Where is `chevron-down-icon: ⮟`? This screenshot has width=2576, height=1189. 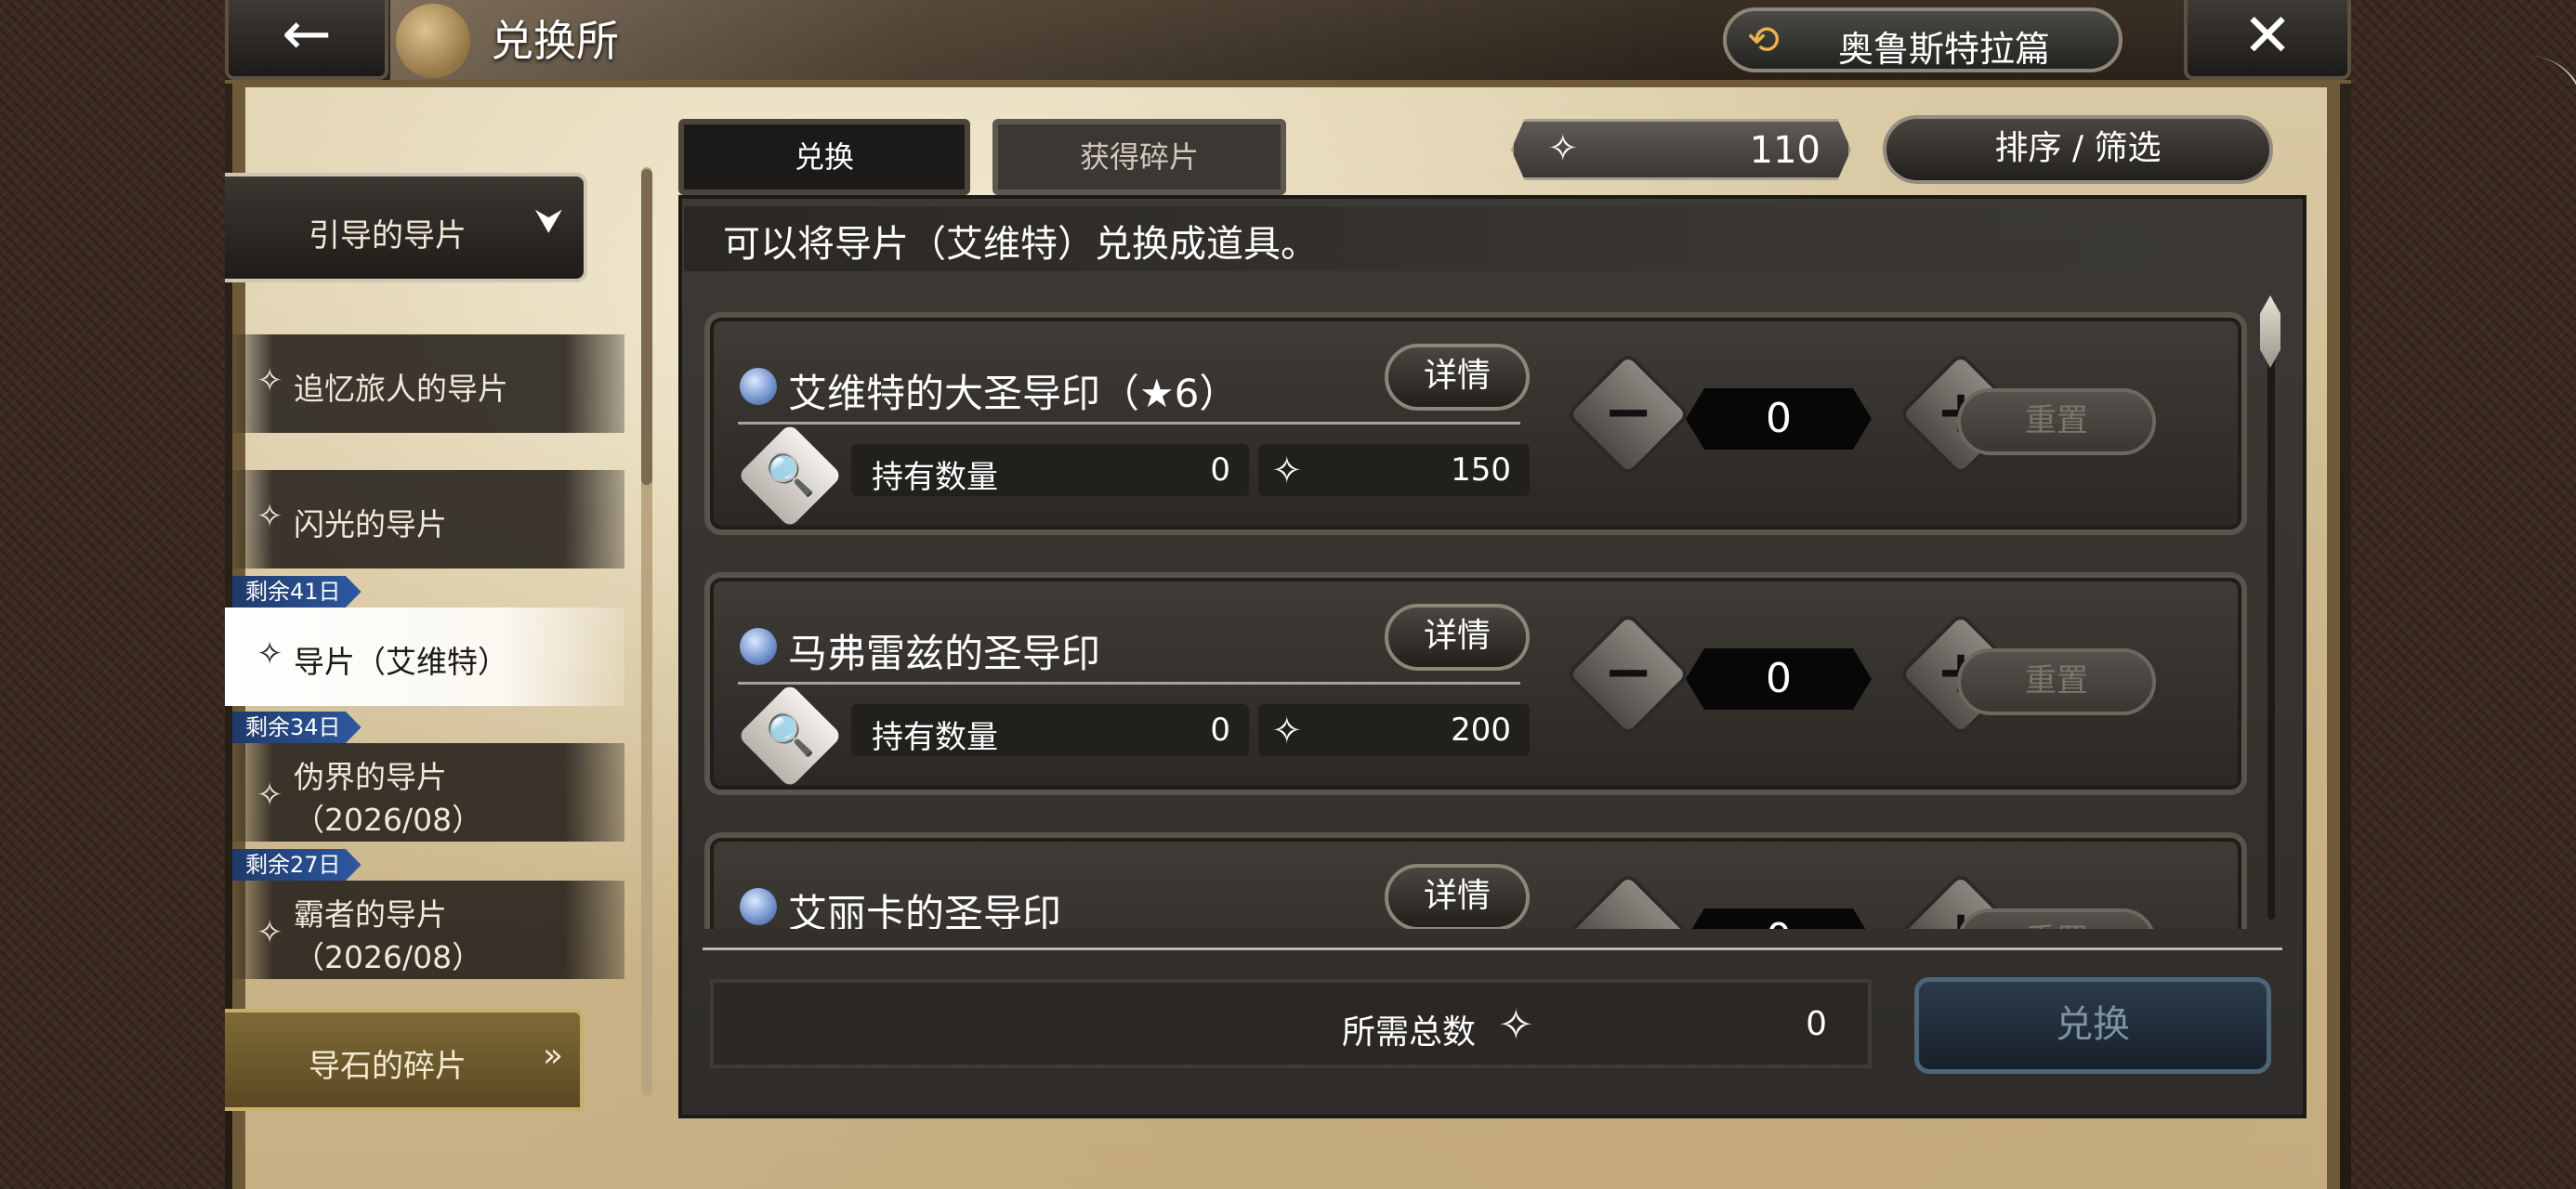
chevron-down-icon: ⮟ is located at coordinates (548, 222).